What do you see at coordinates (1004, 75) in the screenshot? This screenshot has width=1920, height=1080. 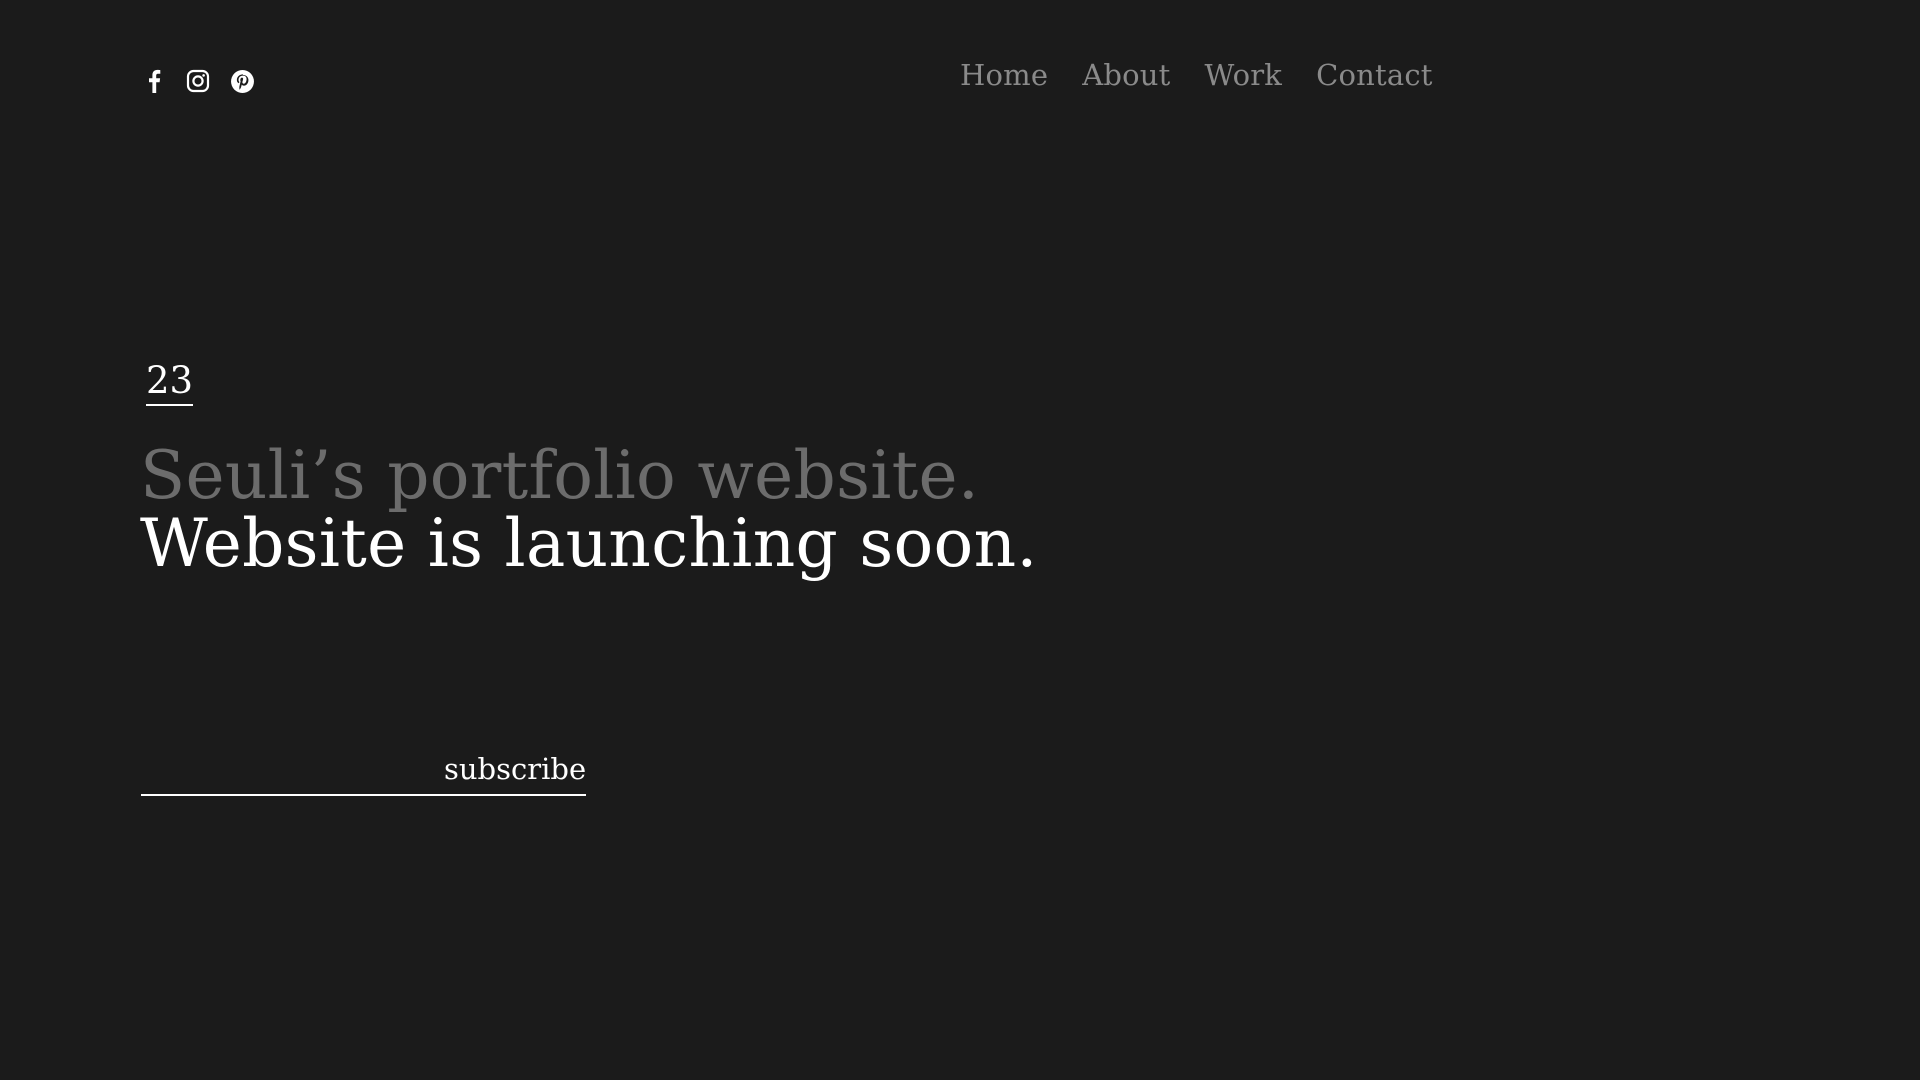 I see `nav-home: Home` at bounding box center [1004, 75].